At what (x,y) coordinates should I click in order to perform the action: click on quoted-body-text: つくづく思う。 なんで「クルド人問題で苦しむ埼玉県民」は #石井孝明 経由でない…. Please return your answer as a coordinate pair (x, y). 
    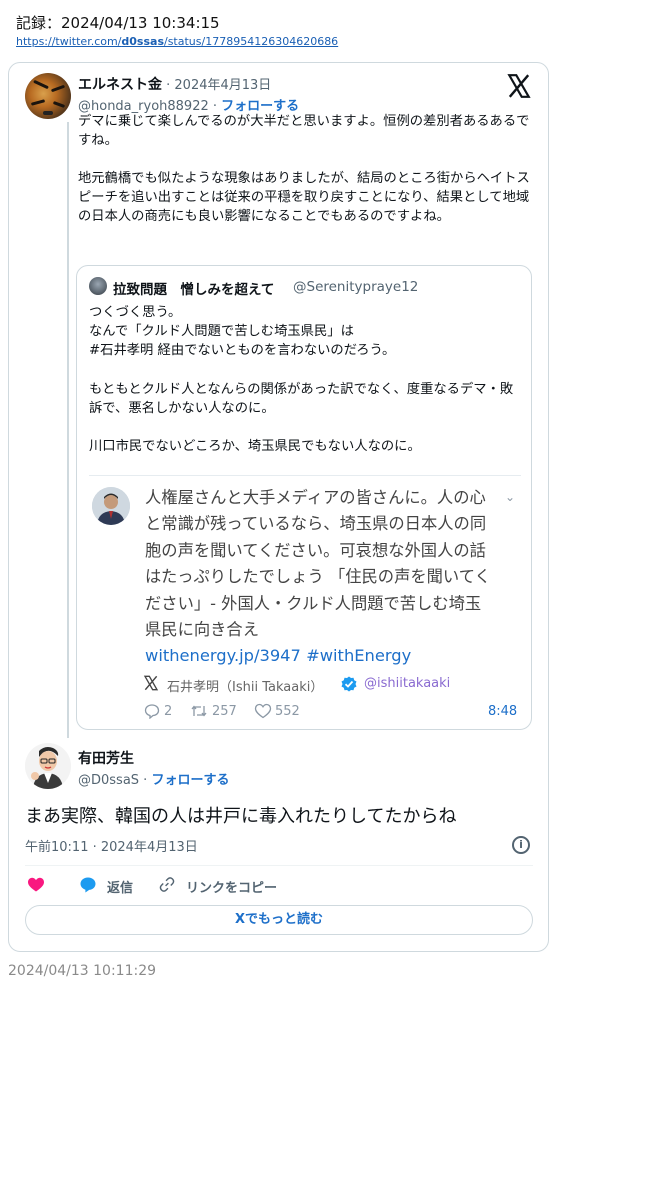
    Looking at the image, I should click on (301, 380).